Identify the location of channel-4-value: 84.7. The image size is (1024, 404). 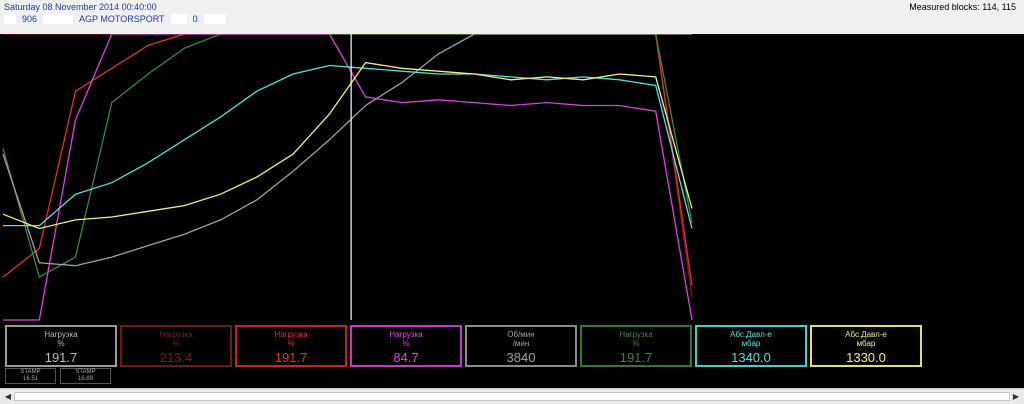
(406, 357).